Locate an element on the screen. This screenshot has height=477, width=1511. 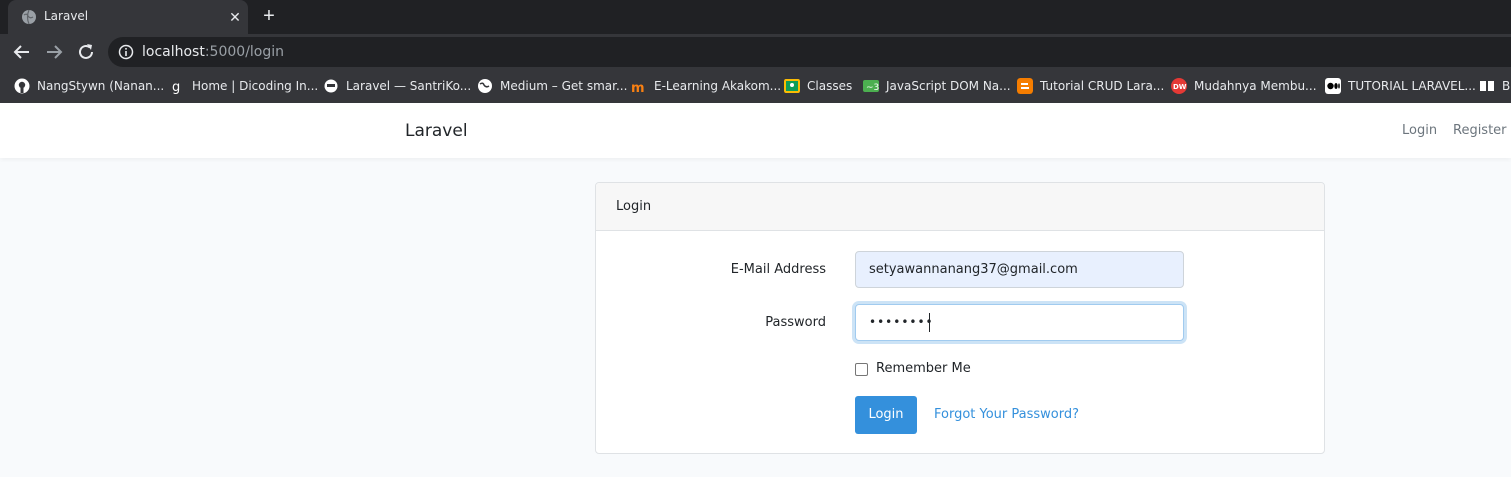
github-icon is located at coordinates (22, 86).